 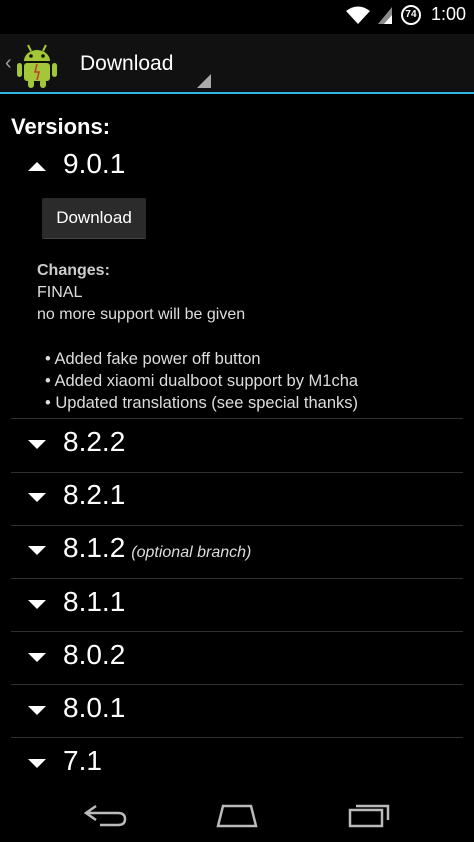 I want to click on recents-icon, so click(x=369, y=817).